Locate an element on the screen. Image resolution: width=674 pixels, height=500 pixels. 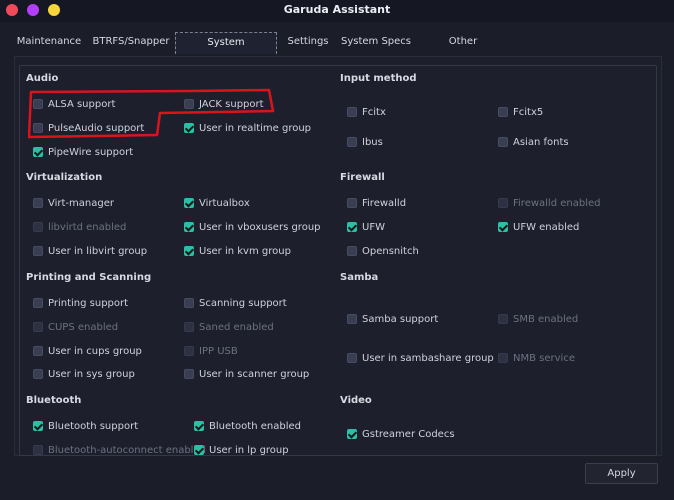
kvm-group-label: User in kvm group is located at coordinates (245, 251).